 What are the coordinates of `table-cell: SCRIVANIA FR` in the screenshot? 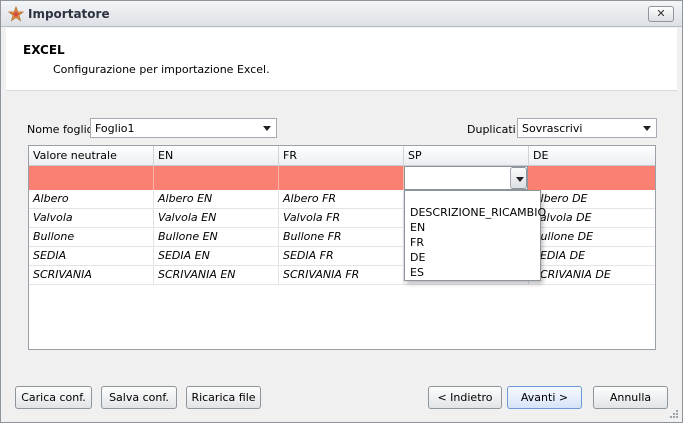 It's located at (341, 275).